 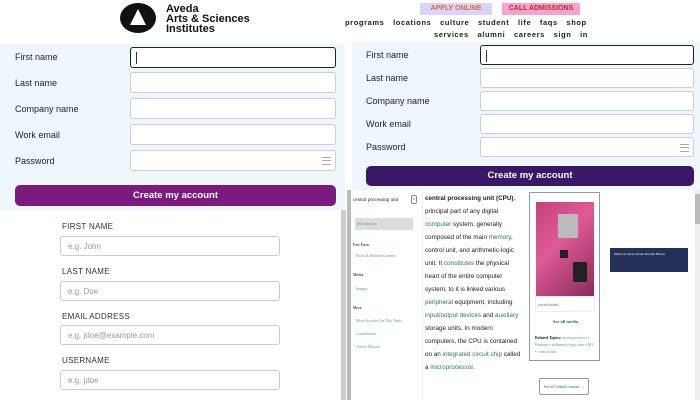 What do you see at coordinates (451, 367) in the screenshot?
I see `article-link: microprocessor` at bounding box center [451, 367].